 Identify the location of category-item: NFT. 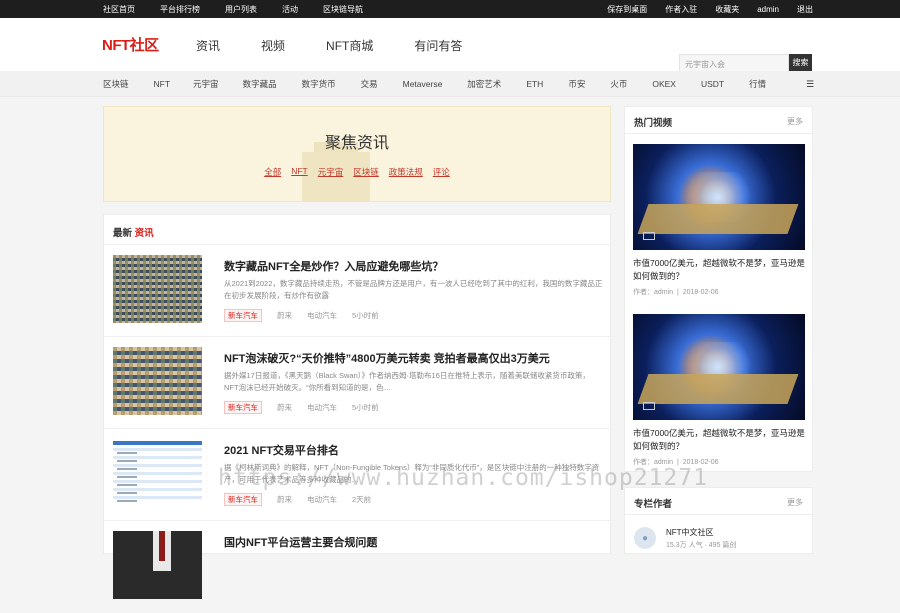
(162, 84).